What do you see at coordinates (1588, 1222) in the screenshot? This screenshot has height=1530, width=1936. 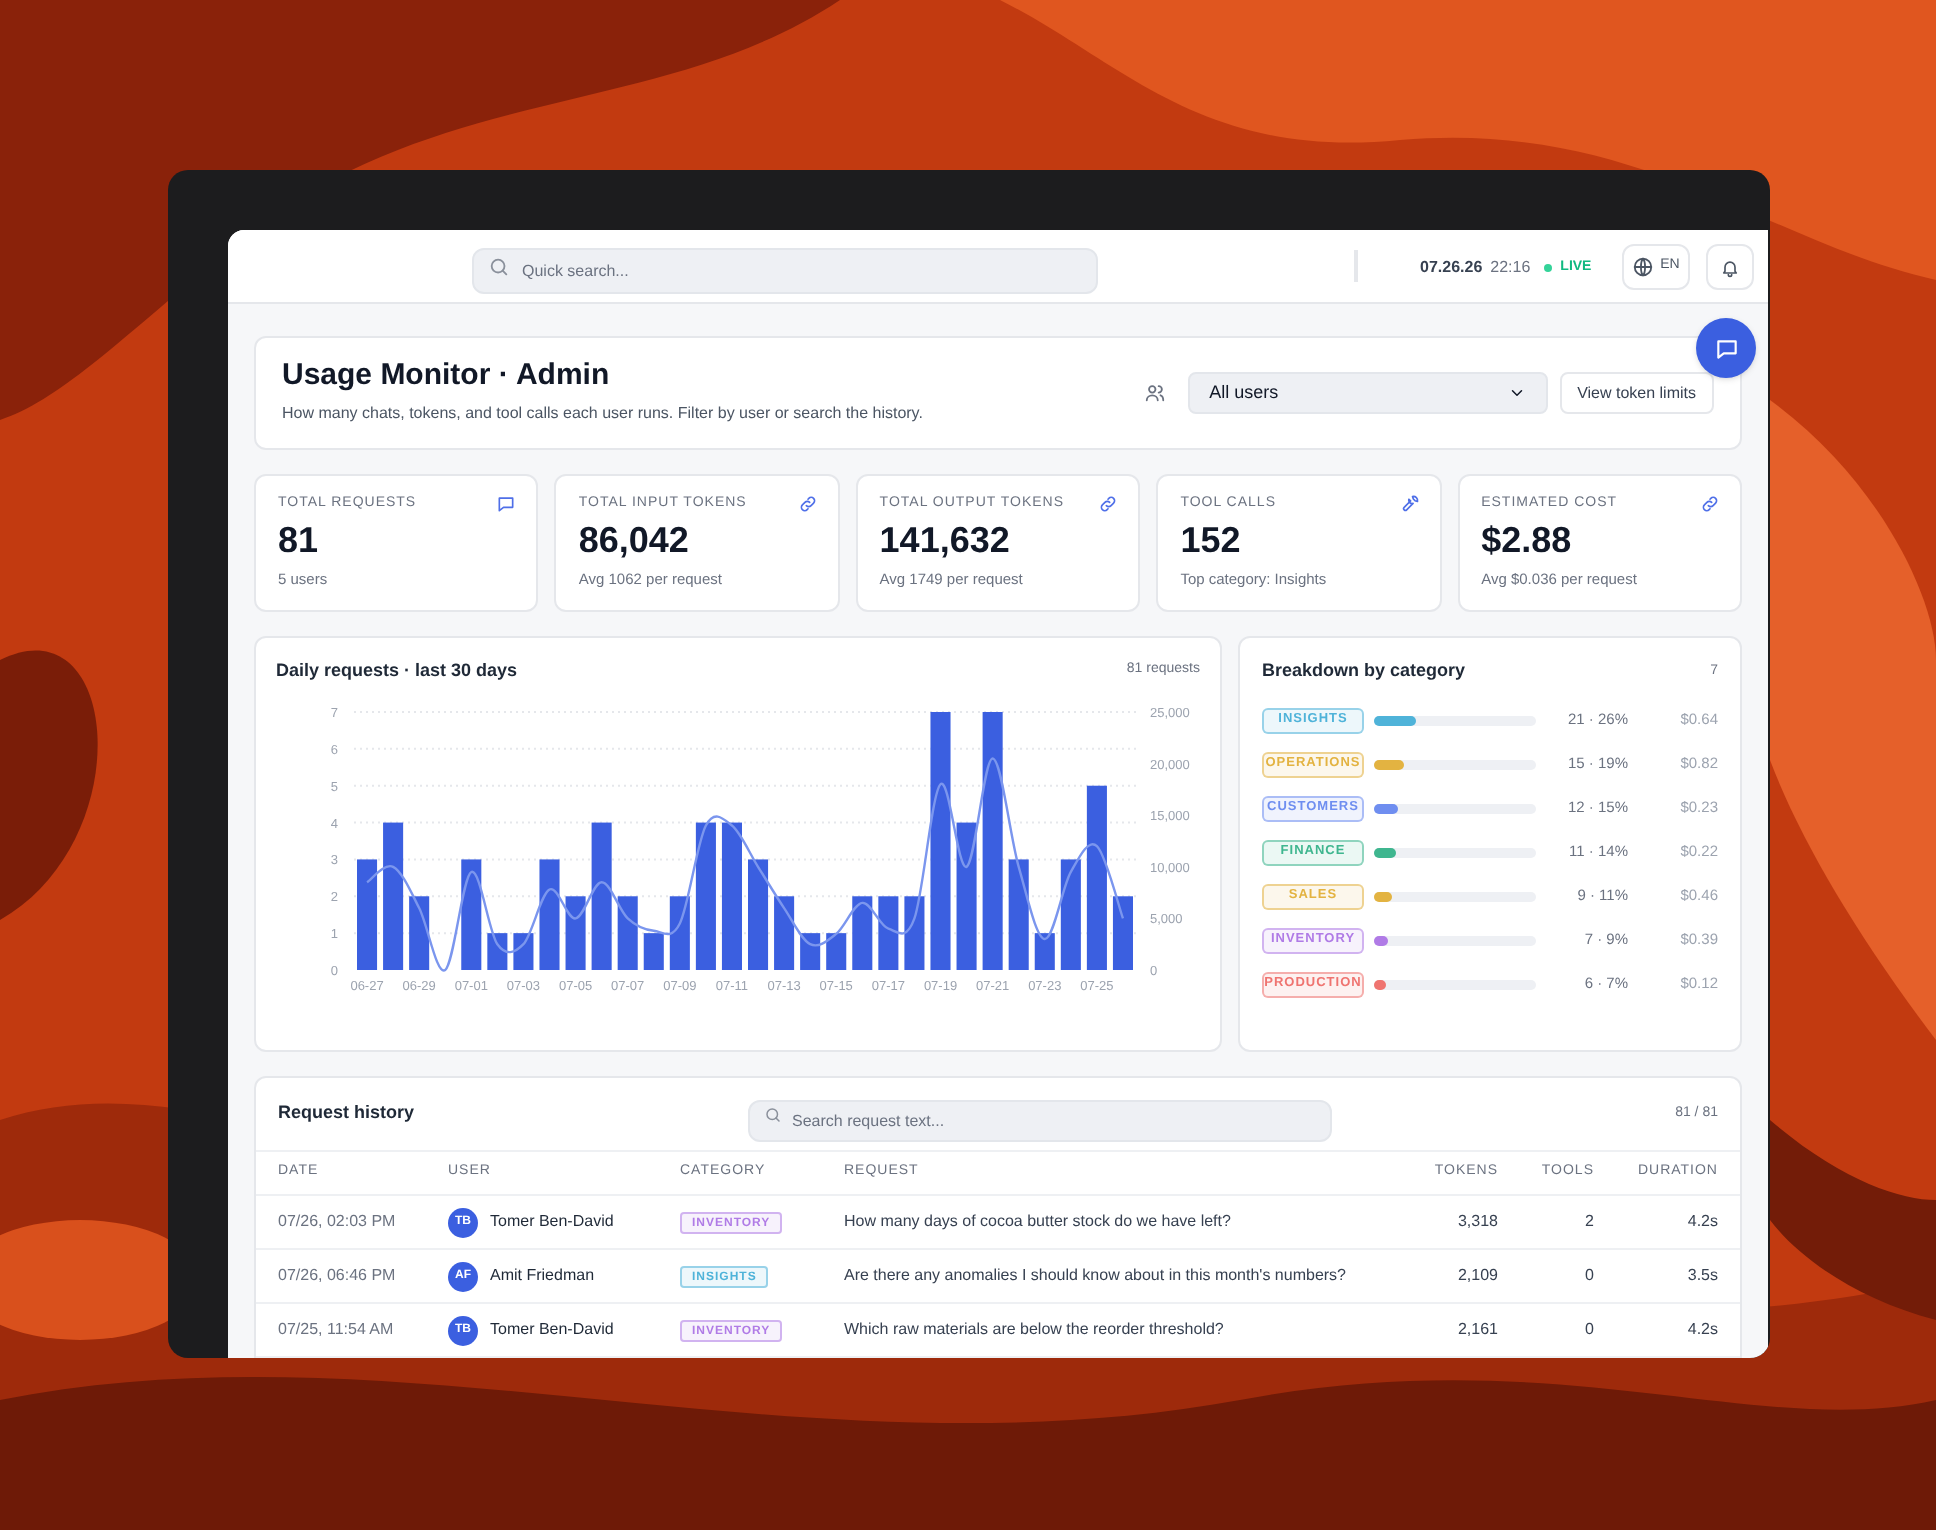 I see `tools-cell-text: 2` at bounding box center [1588, 1222].